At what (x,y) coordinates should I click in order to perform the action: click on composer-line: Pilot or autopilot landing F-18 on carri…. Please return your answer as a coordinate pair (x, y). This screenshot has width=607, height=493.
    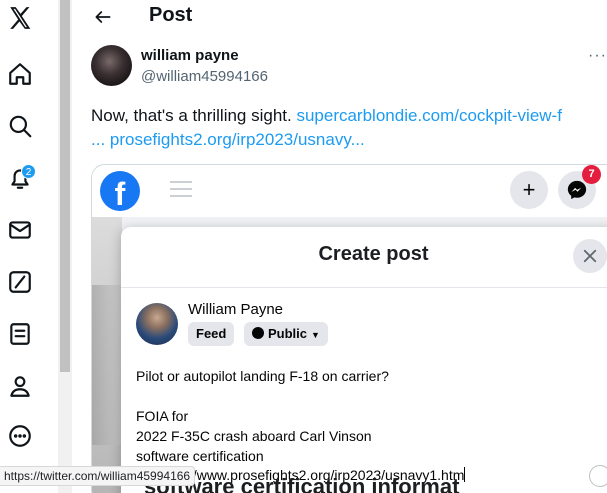
    Looking at the image, I should click on (262, 376).